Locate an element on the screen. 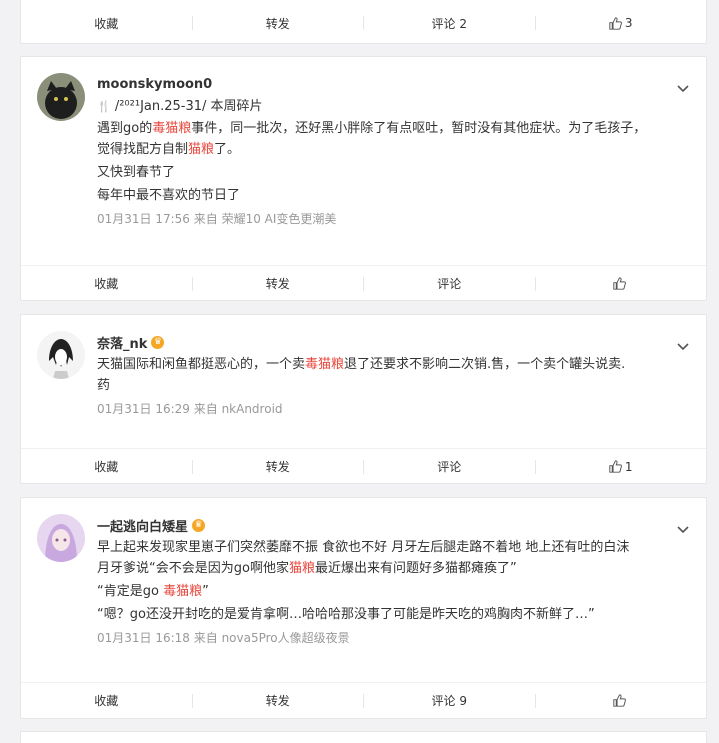  badge-text: /²⁰²¹Jan.25-31/ 本周碎片 is located at coordinates (188, 106).